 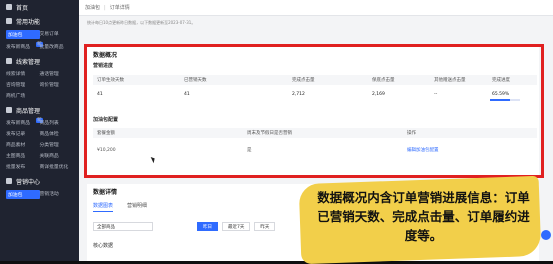 What do you see at coordinates (92, 7) in the screenshot?
I see `breadcrumb-root: 加油包` at bounding box center [92, 7].